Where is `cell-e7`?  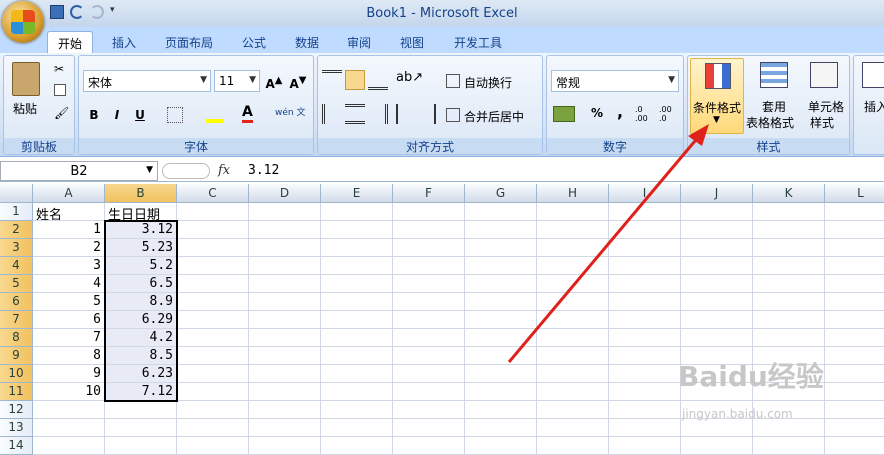
cell-e7 is located at coordinates (357, 320).